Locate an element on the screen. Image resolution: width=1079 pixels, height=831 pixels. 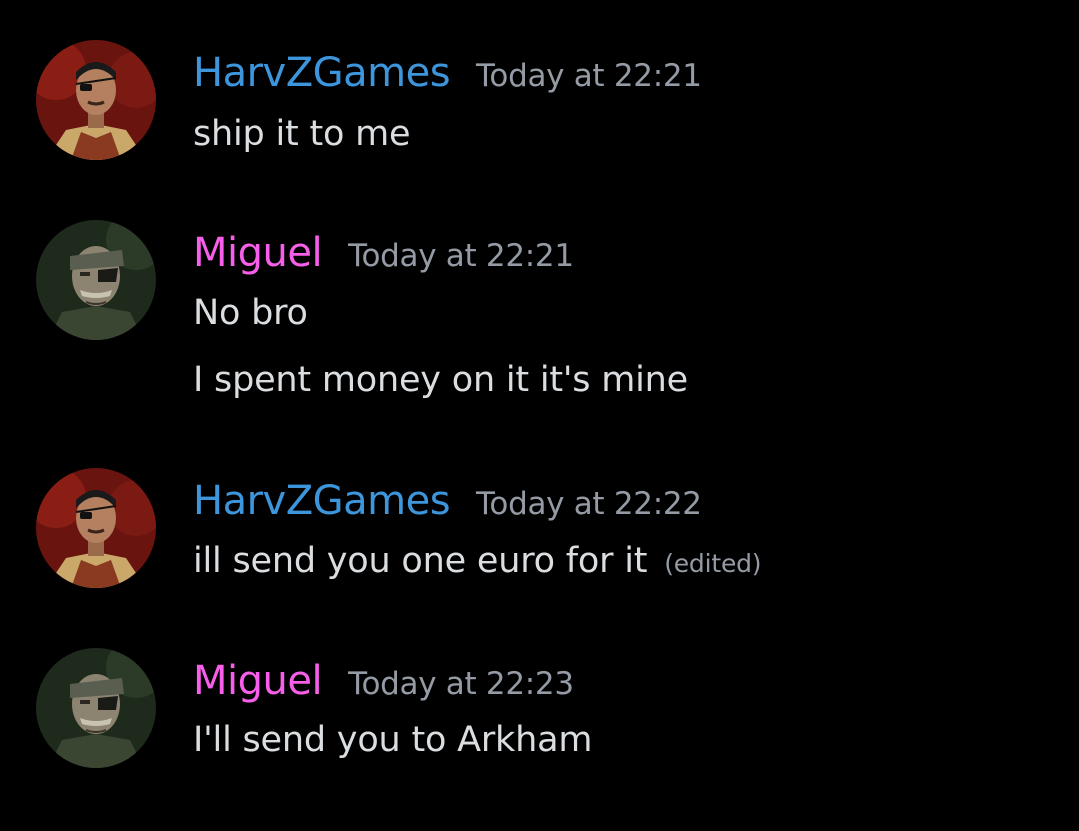
message-text: ill send you one euro for it (edited) is located at coordinates (477, 561).